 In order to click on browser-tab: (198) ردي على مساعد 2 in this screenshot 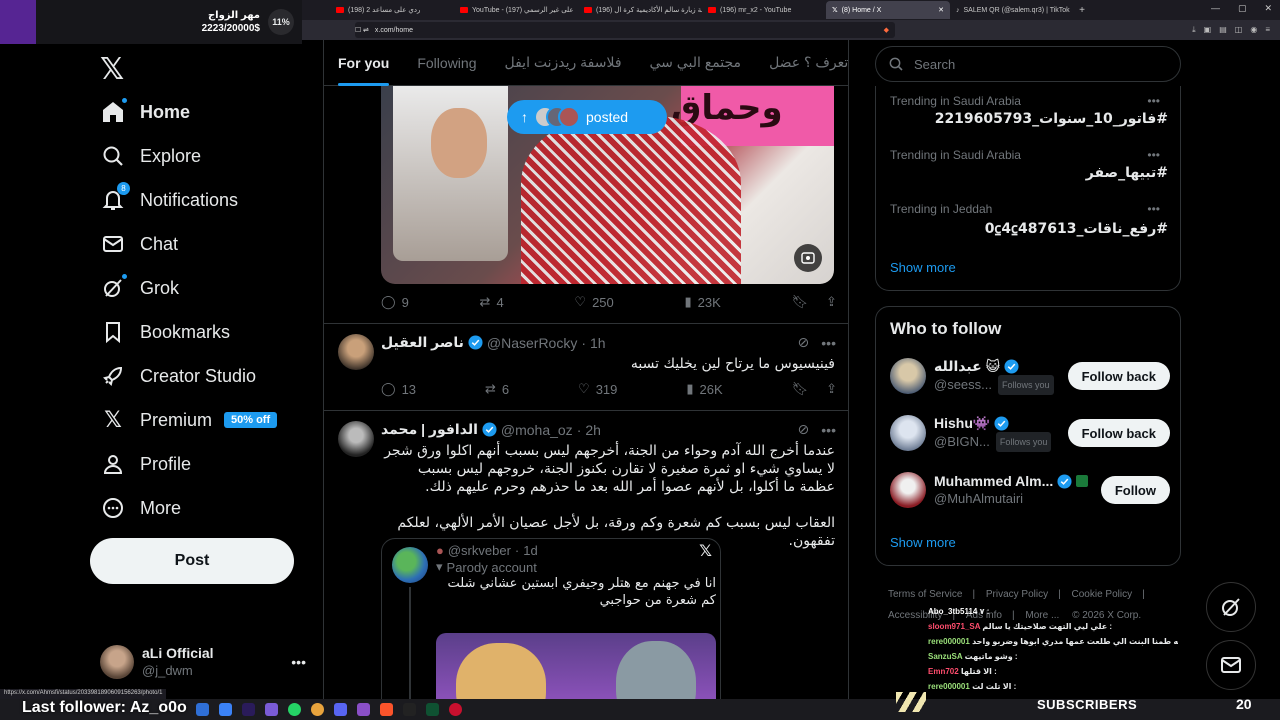, I will do `click(392, 10)`.